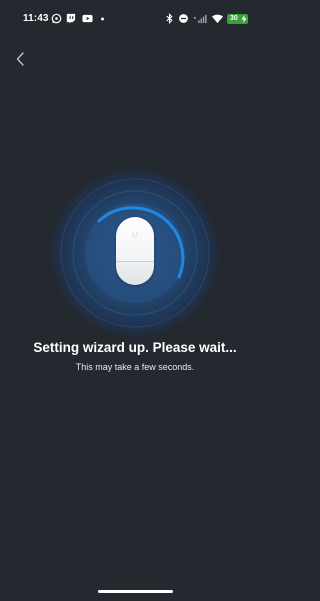 Image resolution: width=320 pixels, height=601 pixels. I want to click on twitch-icon, so click(70, 18).